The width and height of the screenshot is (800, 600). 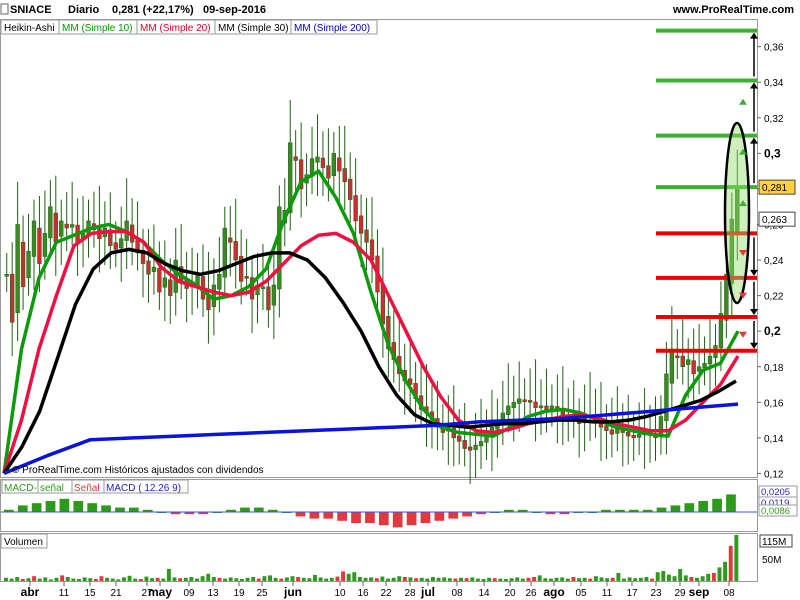 What do you see at coordinates (737, 213) in the screenshot?
I see `highlight-ellipse` at bounding box center [737, 213].